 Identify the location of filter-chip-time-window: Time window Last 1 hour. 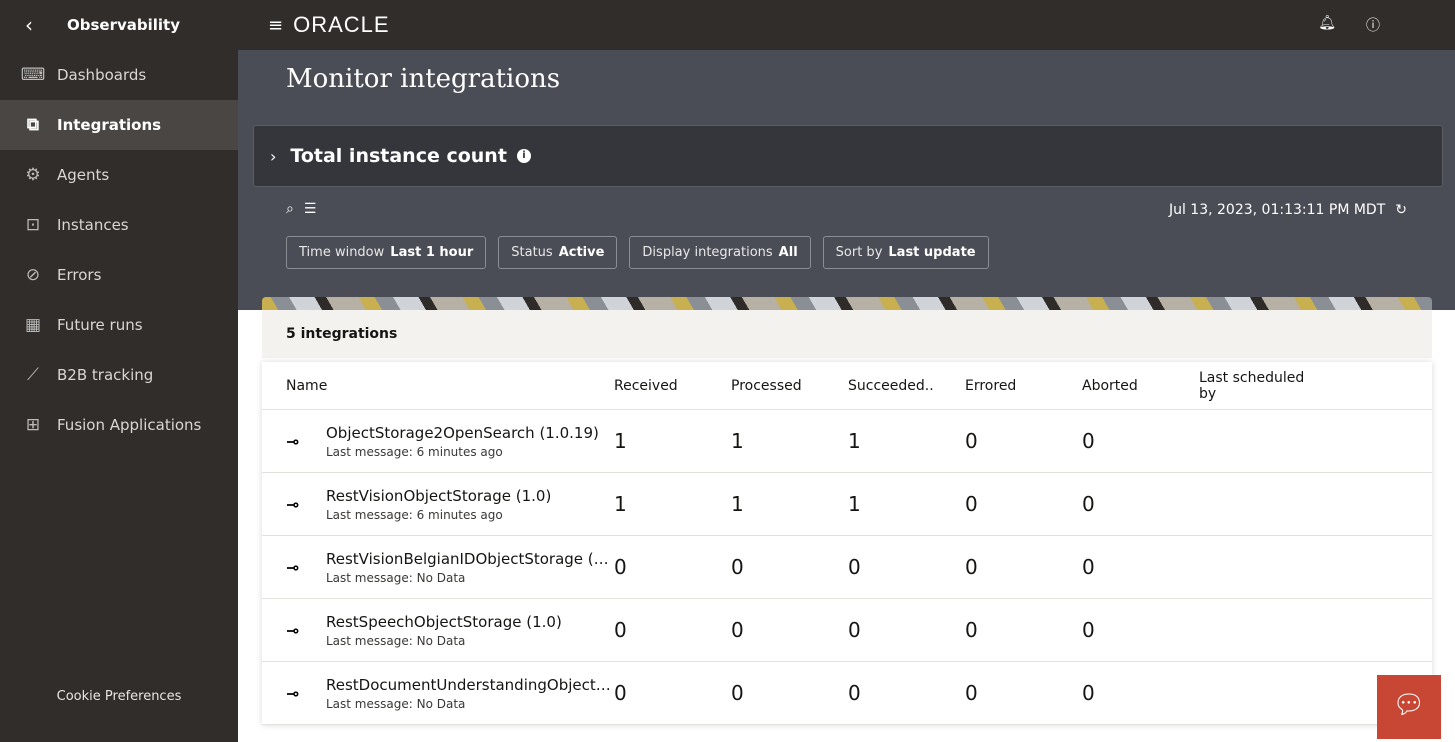
(386, 252).